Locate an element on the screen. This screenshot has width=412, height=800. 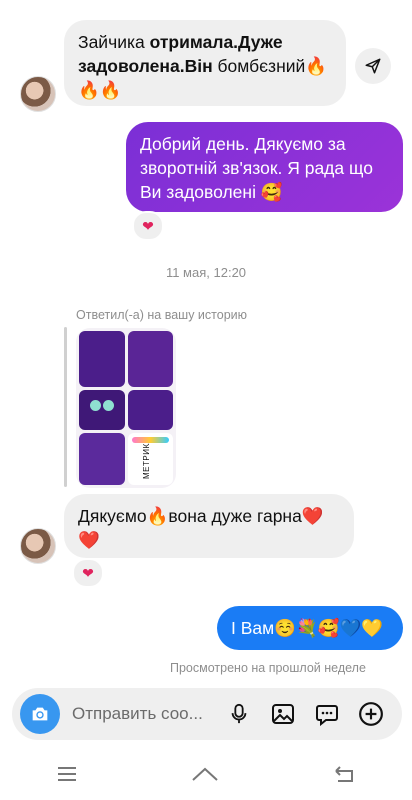
gallery-button is located at coordinates (283, 714).